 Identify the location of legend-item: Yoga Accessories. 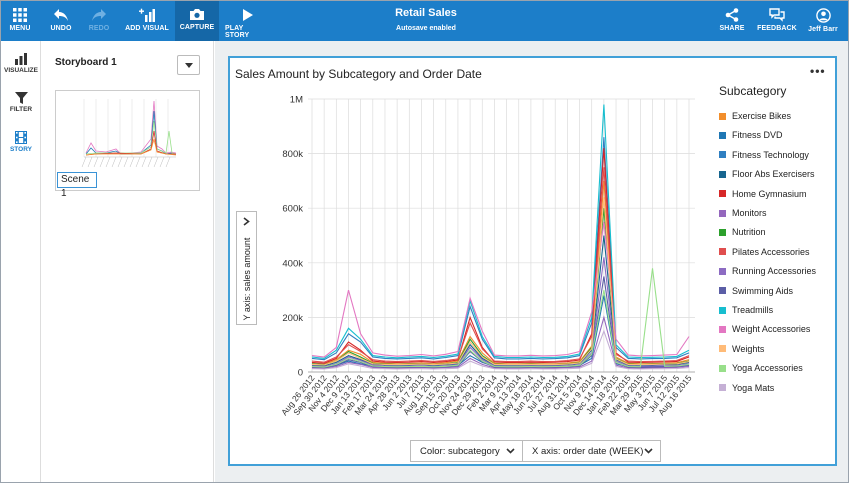
(761, 368).